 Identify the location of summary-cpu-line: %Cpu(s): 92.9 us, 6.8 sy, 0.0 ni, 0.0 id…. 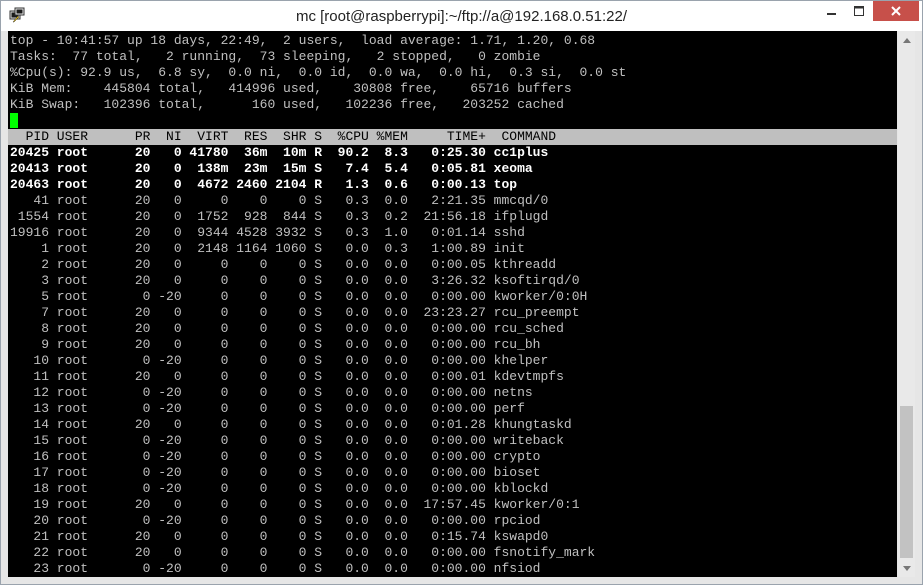
(318, 72).